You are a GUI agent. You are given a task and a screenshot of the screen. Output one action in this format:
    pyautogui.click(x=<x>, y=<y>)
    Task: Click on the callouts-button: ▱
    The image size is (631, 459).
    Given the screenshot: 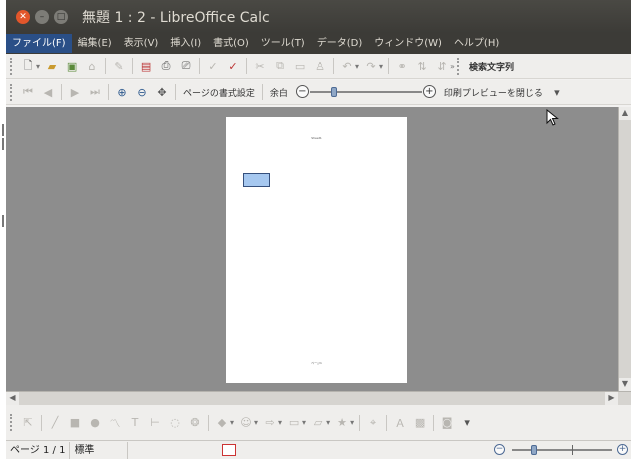 What is the action you would take?
    pyautogui.click(x=318, y=423)
    